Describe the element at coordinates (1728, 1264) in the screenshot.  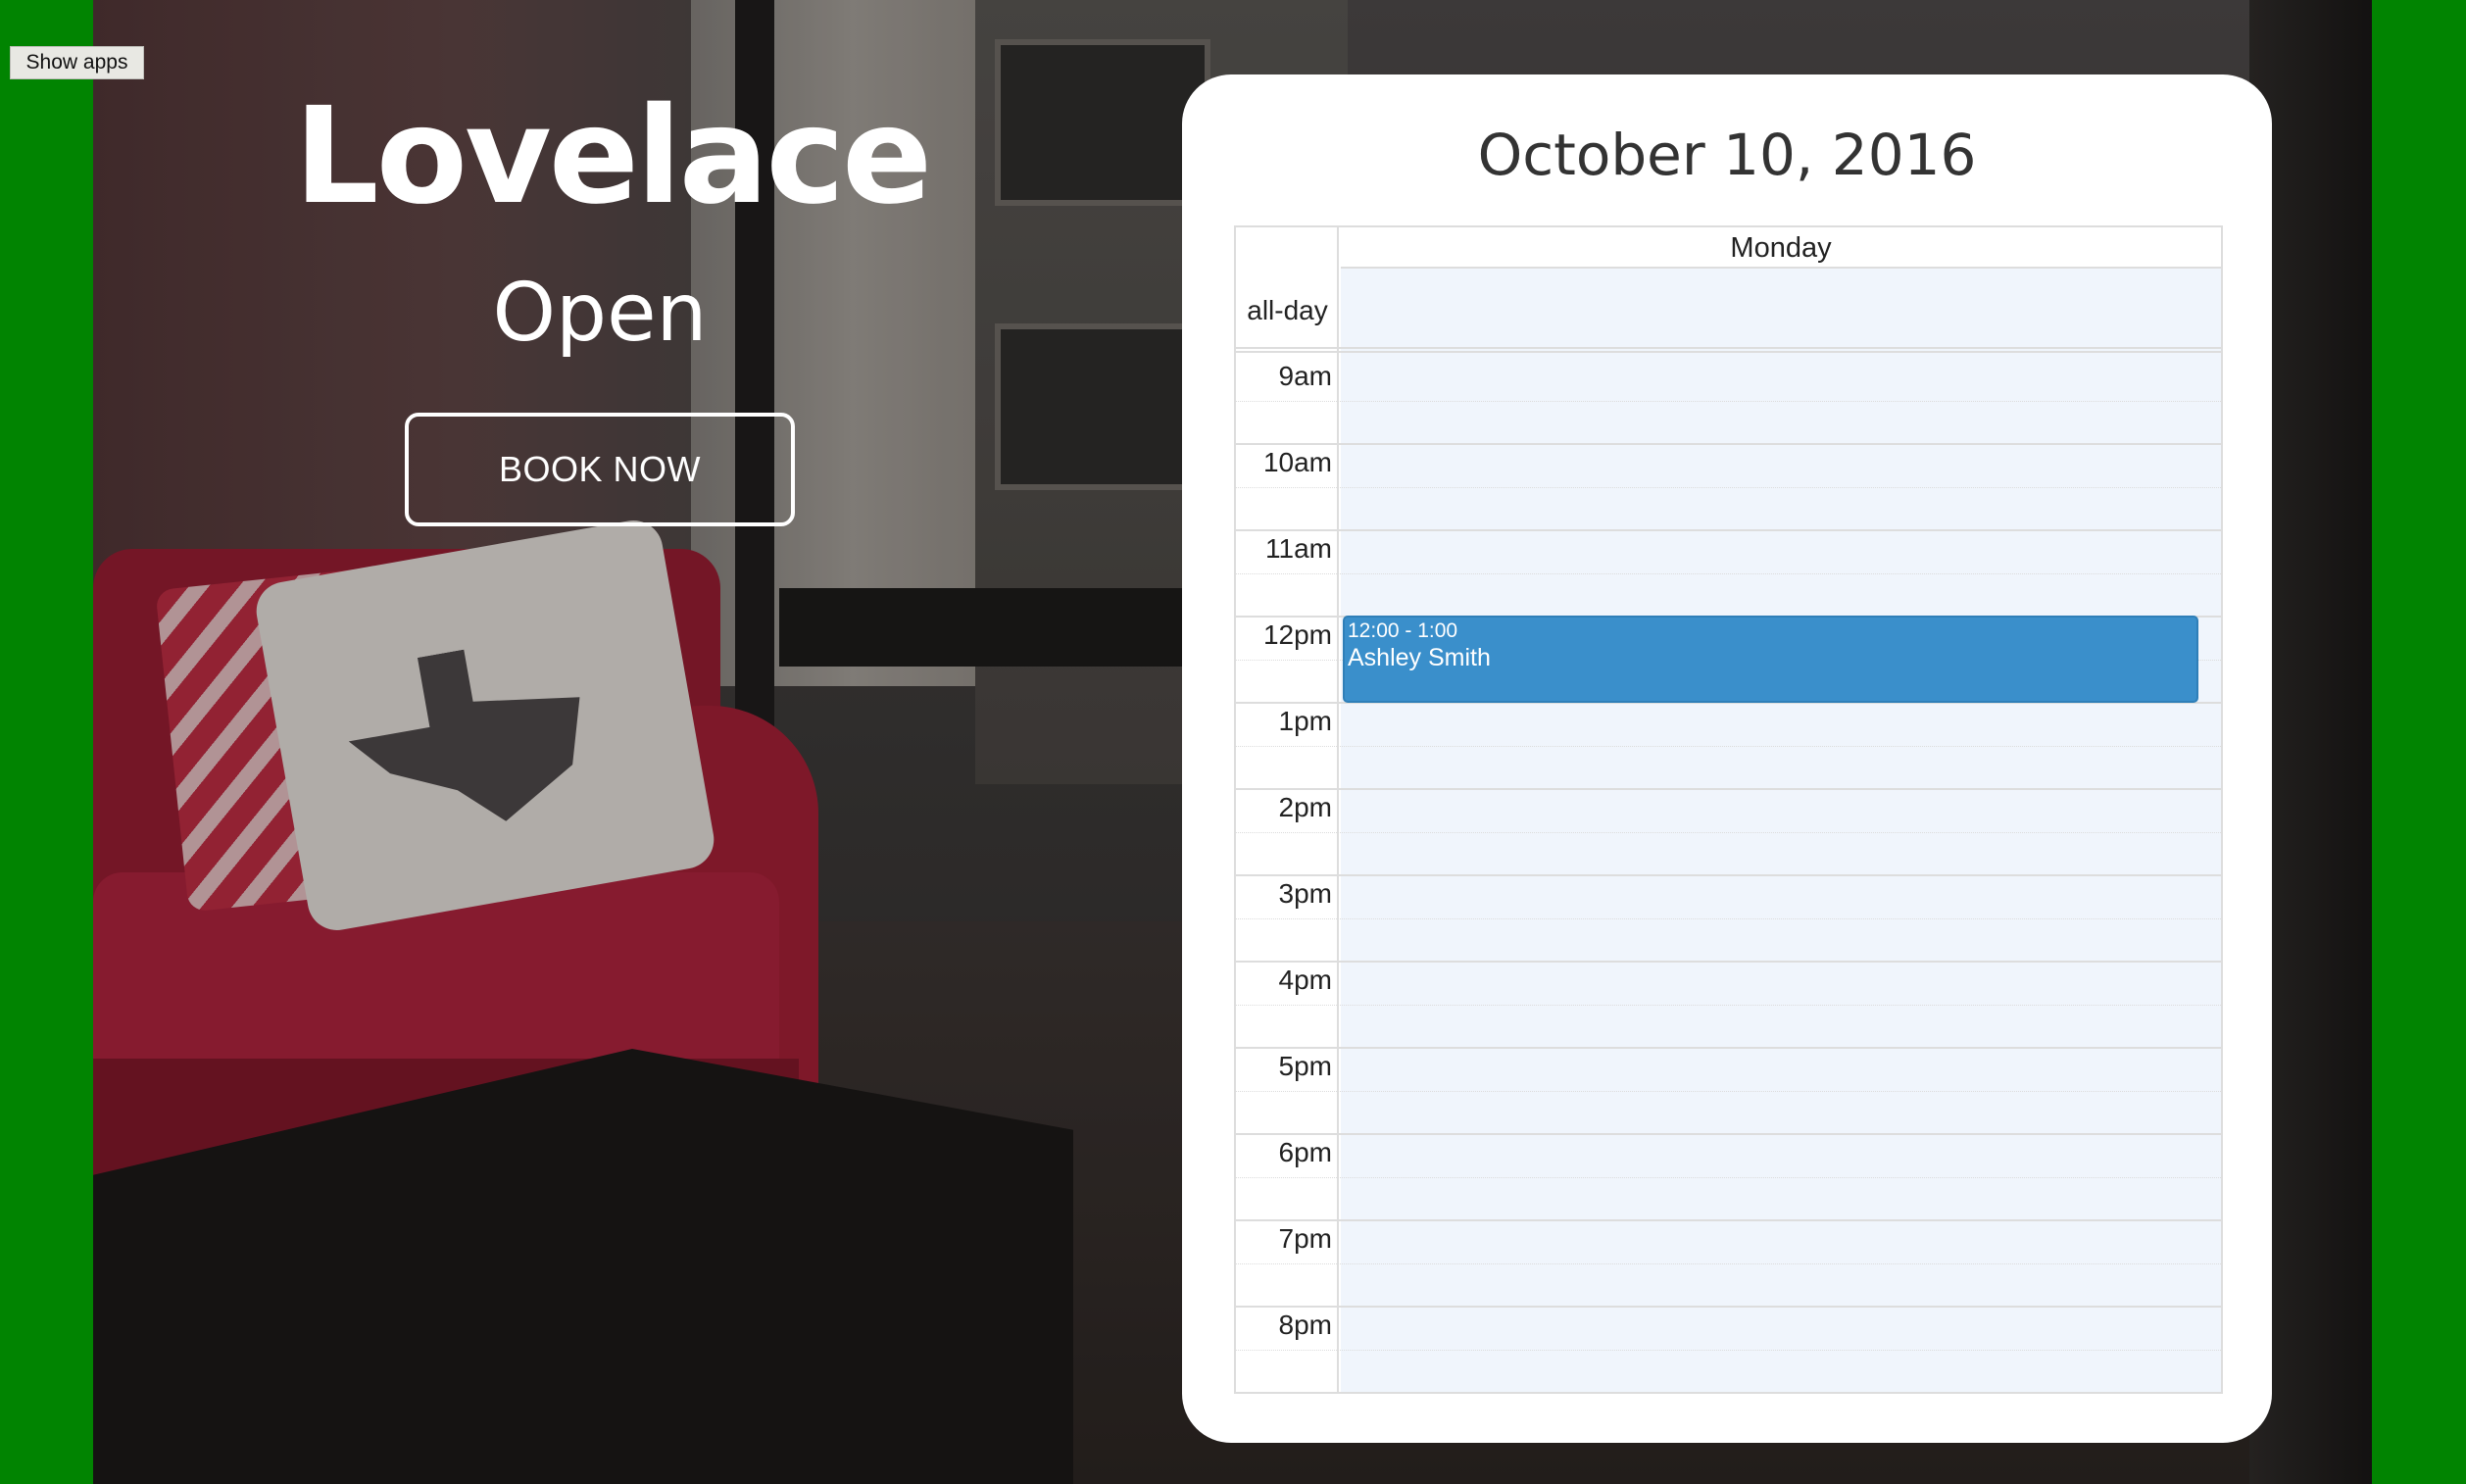
I see `hour-row: 7pm` at that location.